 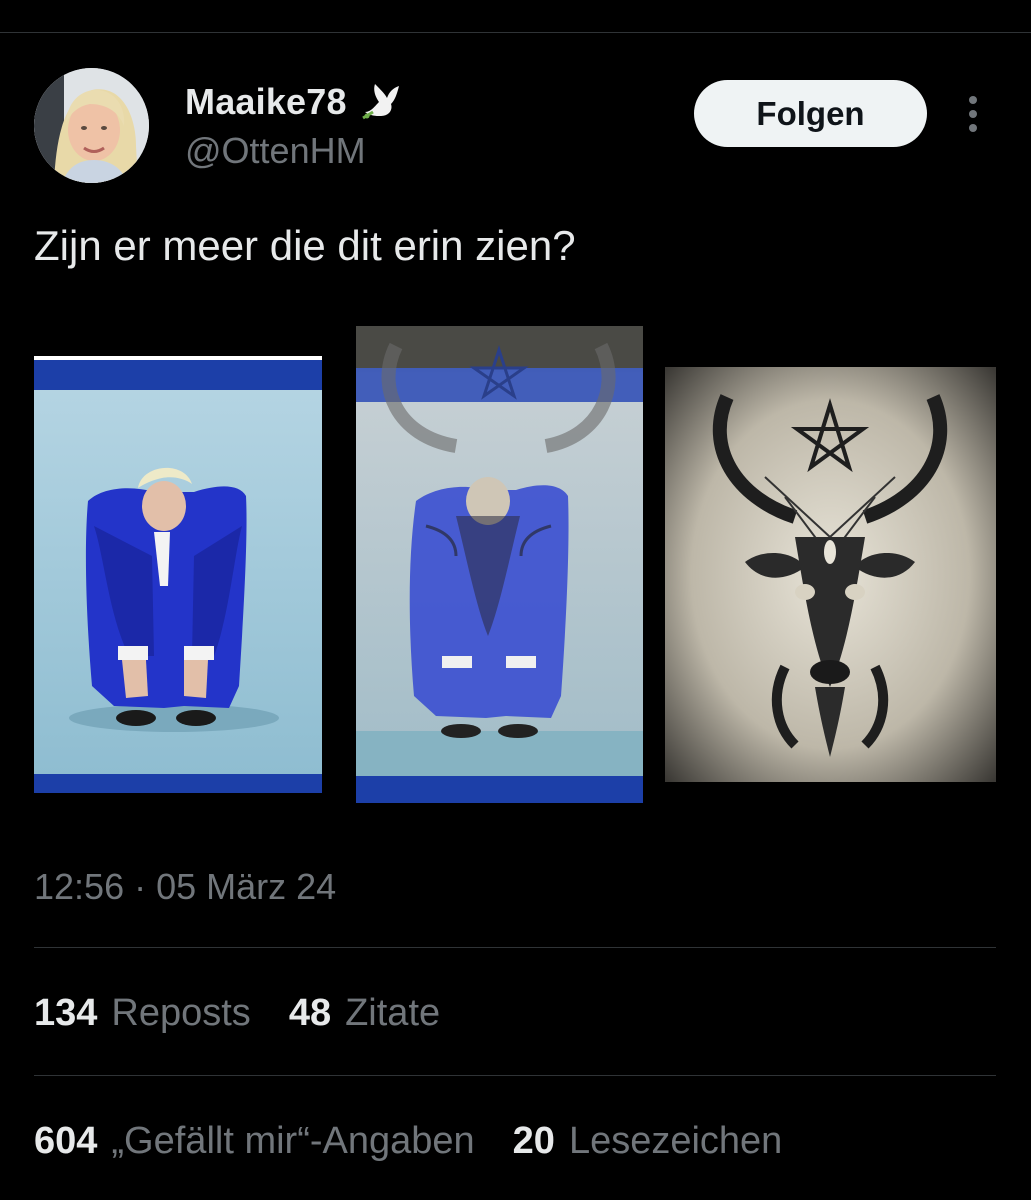 I want to click on stats-row-1: 134 Reposts 48 Zitate, so click(x=237, y=1013).